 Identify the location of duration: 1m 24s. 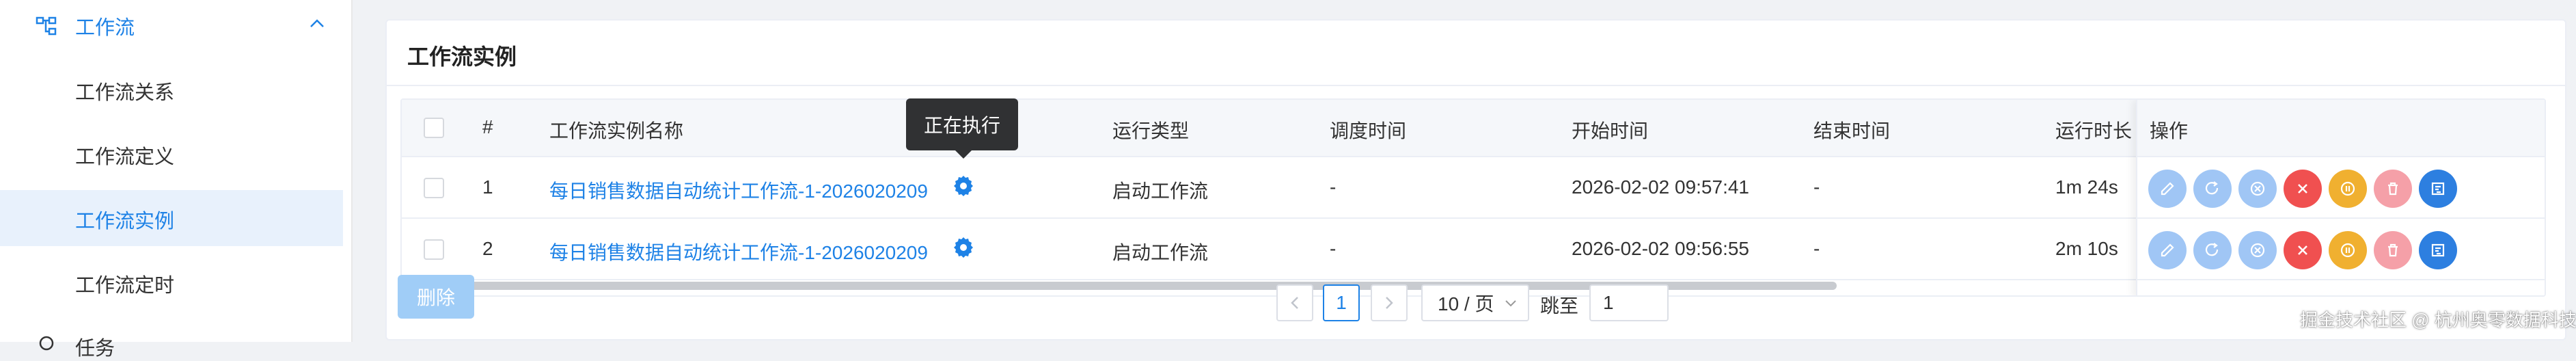
(2086, 187).